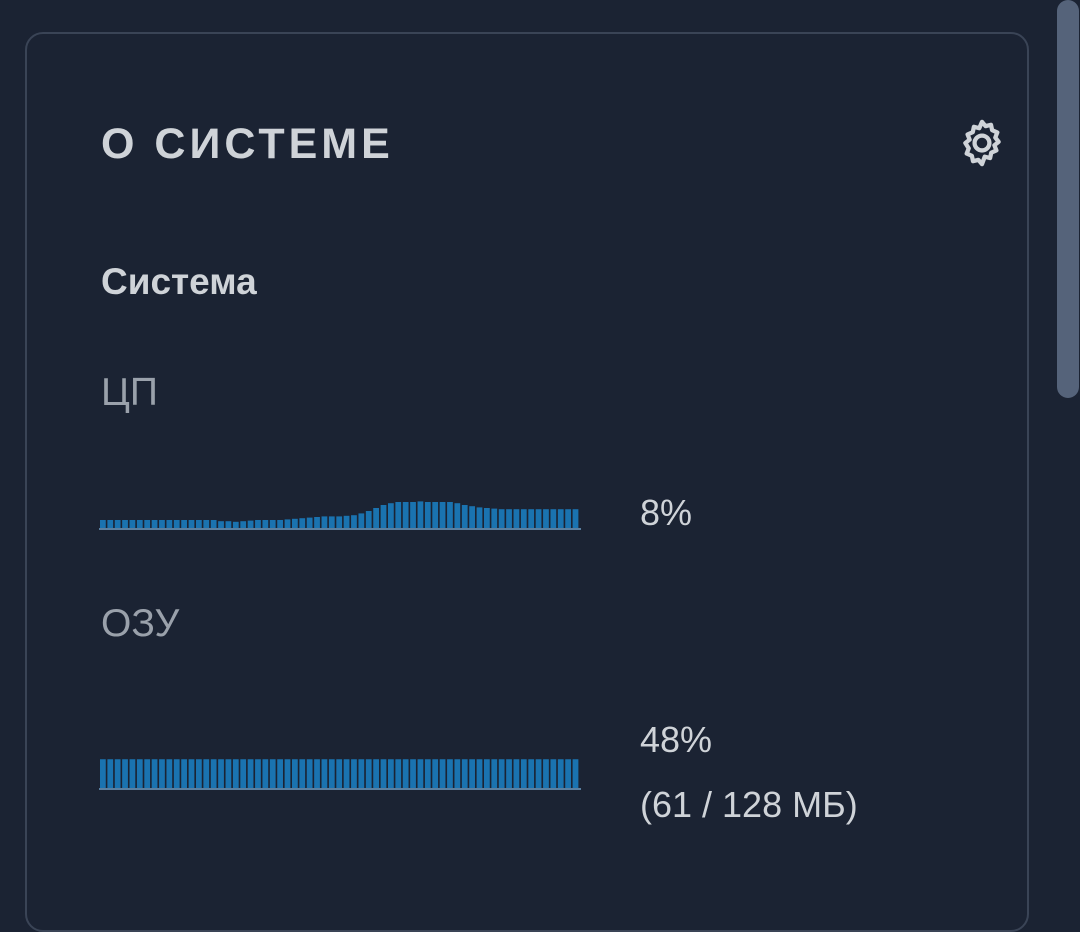 Image resolution: width=1080 pixels, height=932 pixels. Describe the element at coordinates (1068, 199) in the screenshot. I see `scrollbar-thumb` at that location.